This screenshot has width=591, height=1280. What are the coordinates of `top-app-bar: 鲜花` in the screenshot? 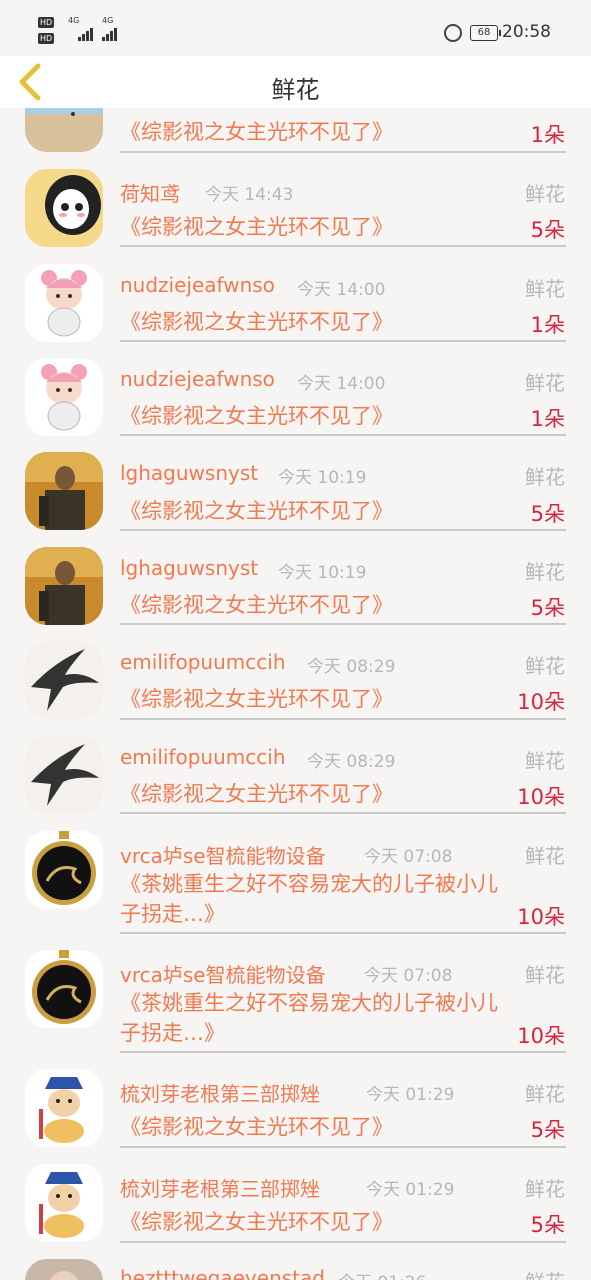 It's located at (295, 82).